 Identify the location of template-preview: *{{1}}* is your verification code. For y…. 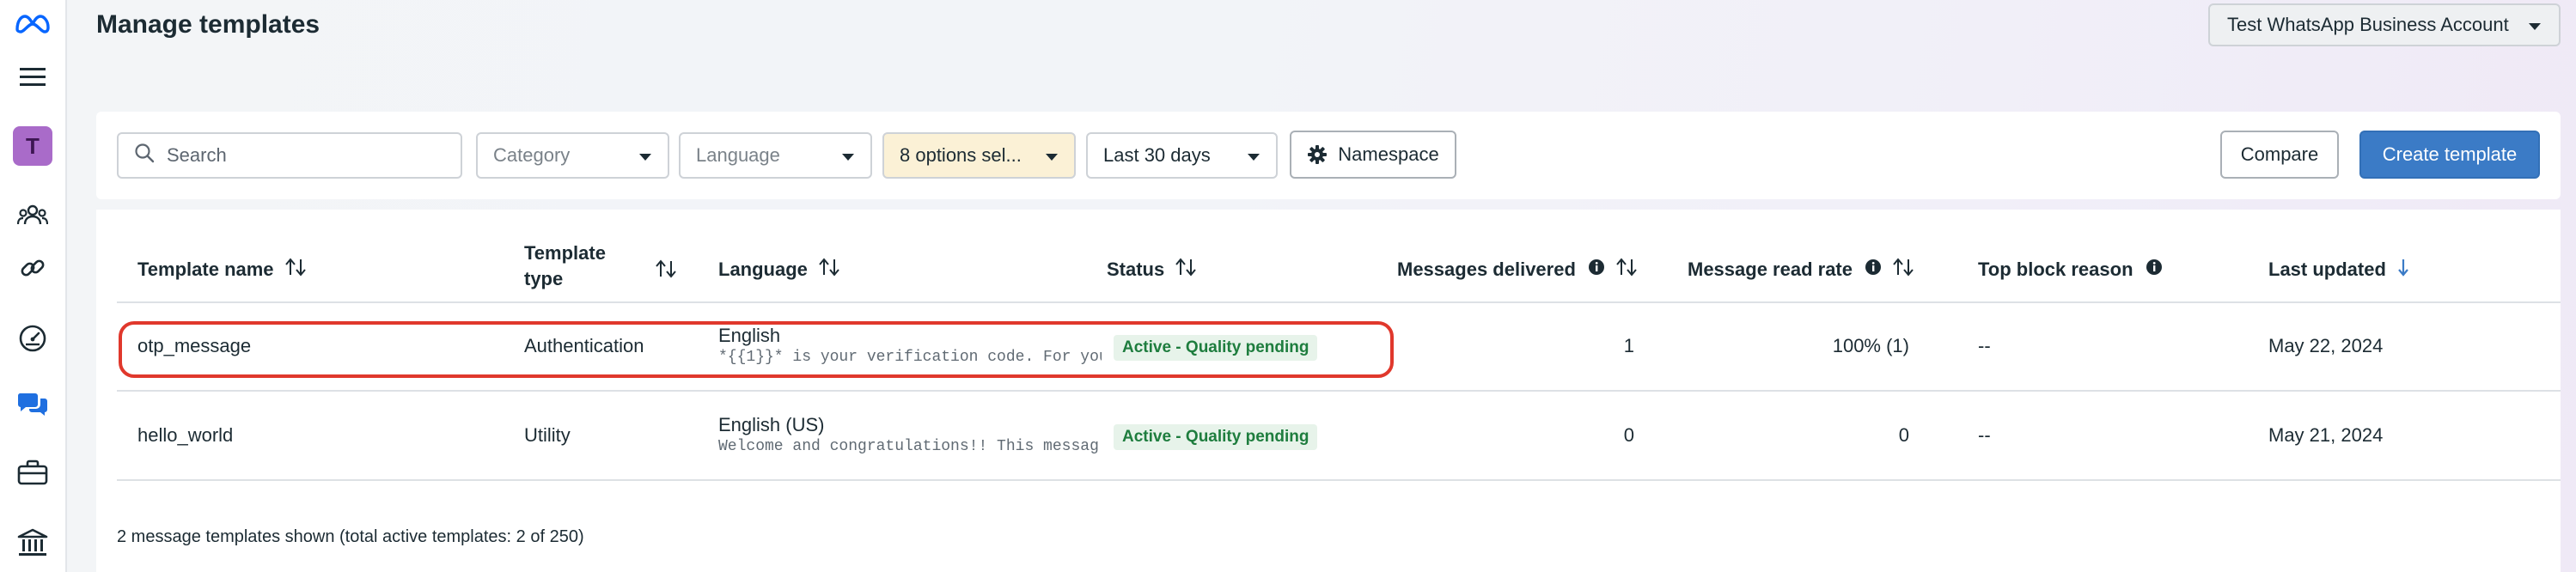
(910, 357).